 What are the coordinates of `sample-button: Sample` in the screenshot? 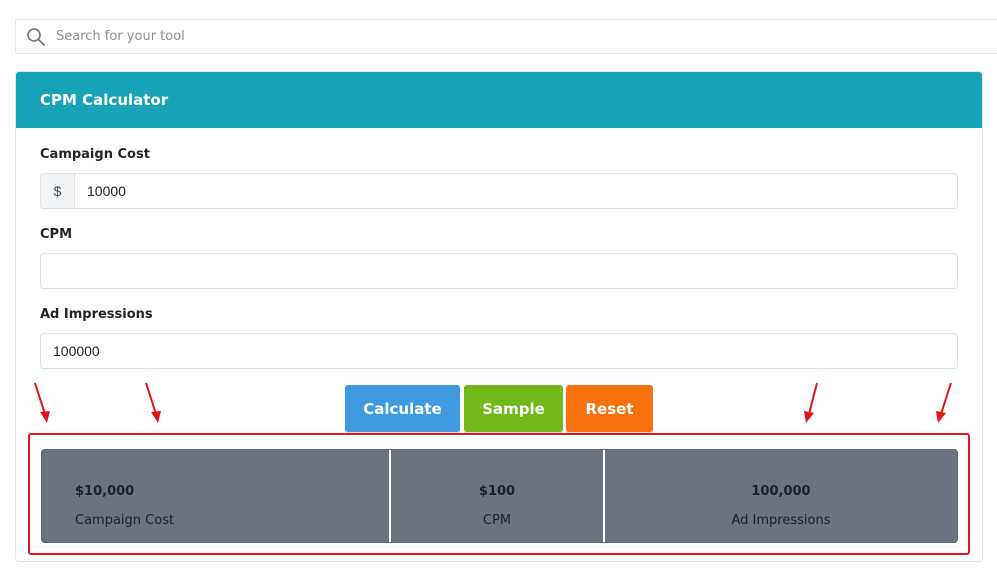 It's located at (513, 408).